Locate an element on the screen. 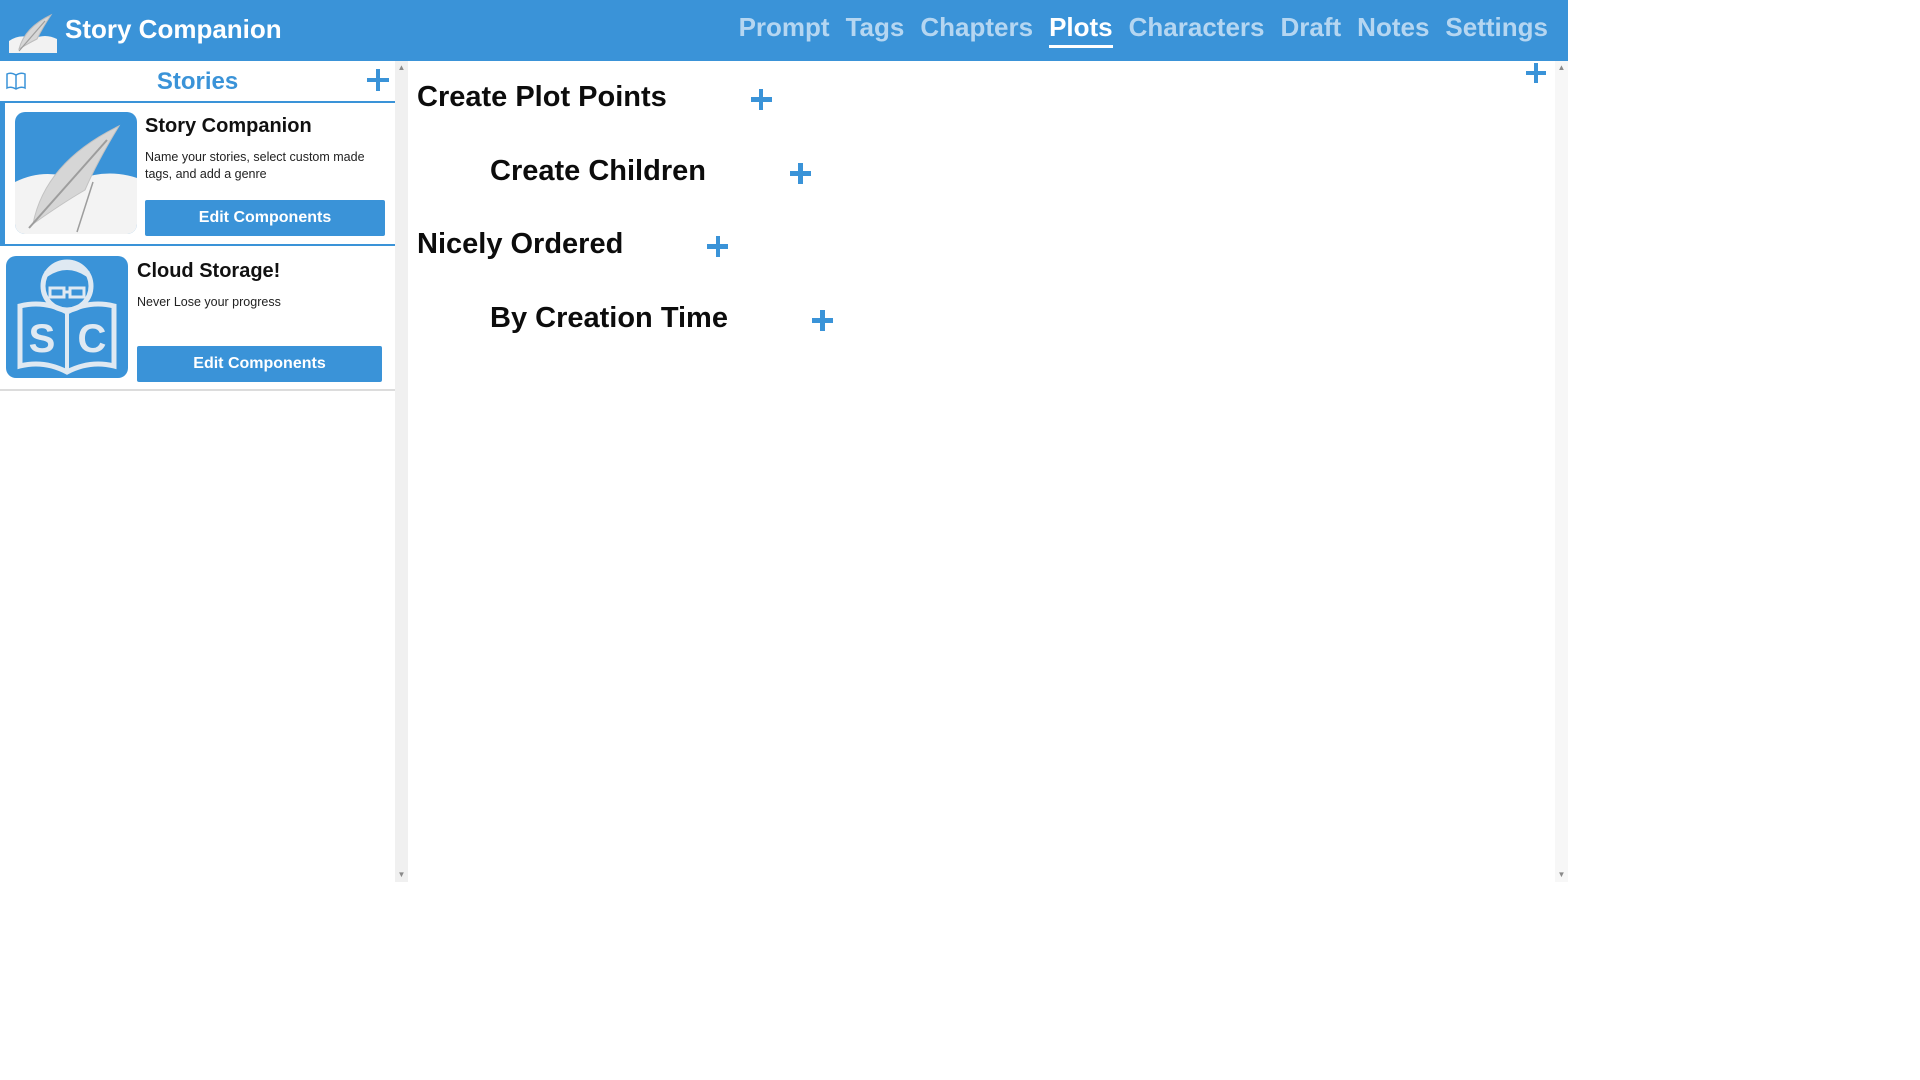 The width and height of the screenshot is (1920, 1080). tab-chapters: Chapters is located at coordinates (976, 30).